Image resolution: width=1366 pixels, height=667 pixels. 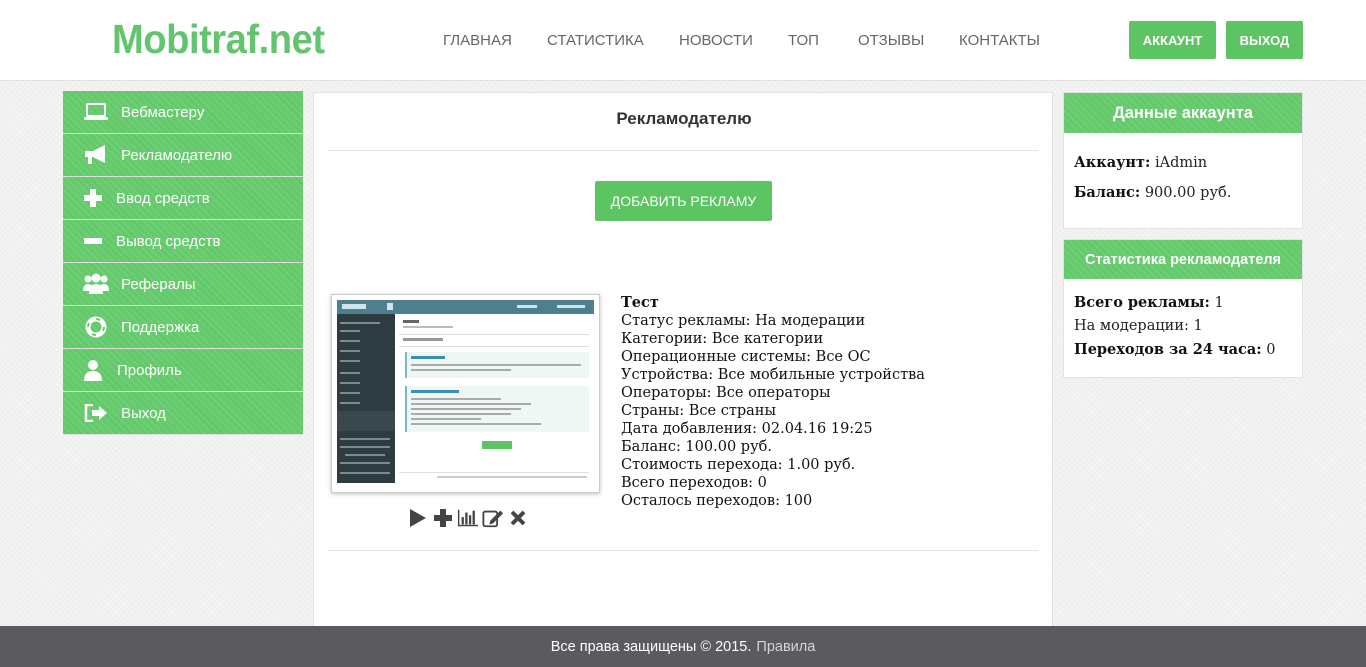 What do you see at coordinates (96, 413) in the screenshot?
I see `sign-out-icon` at bounding box center [96, 413].